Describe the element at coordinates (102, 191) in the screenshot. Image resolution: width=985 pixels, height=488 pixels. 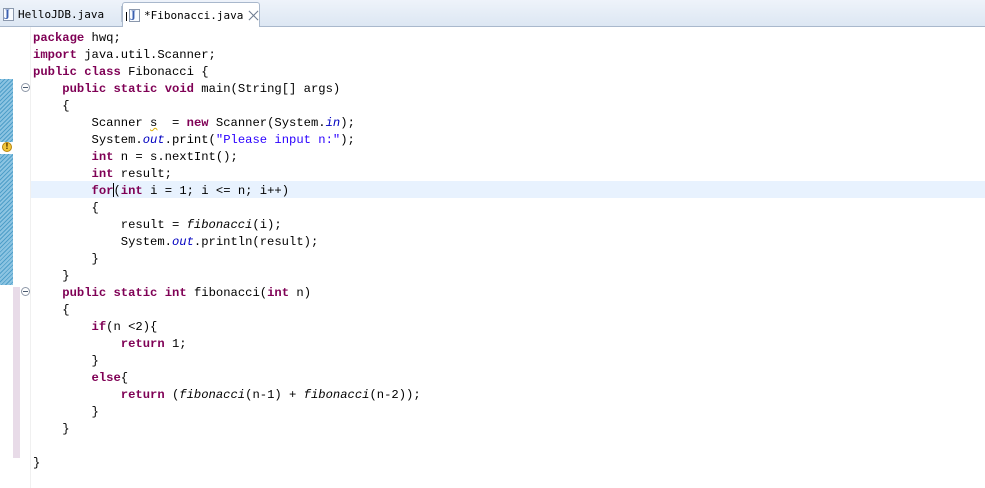
I see `code-token: for` at that location.